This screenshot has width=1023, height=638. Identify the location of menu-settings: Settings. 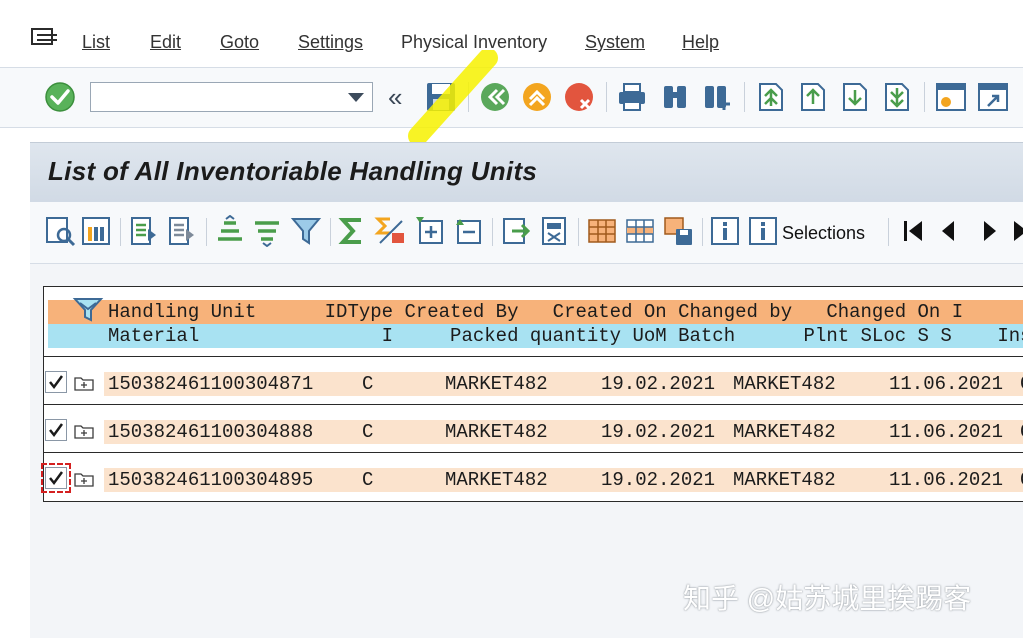
(330, 42).